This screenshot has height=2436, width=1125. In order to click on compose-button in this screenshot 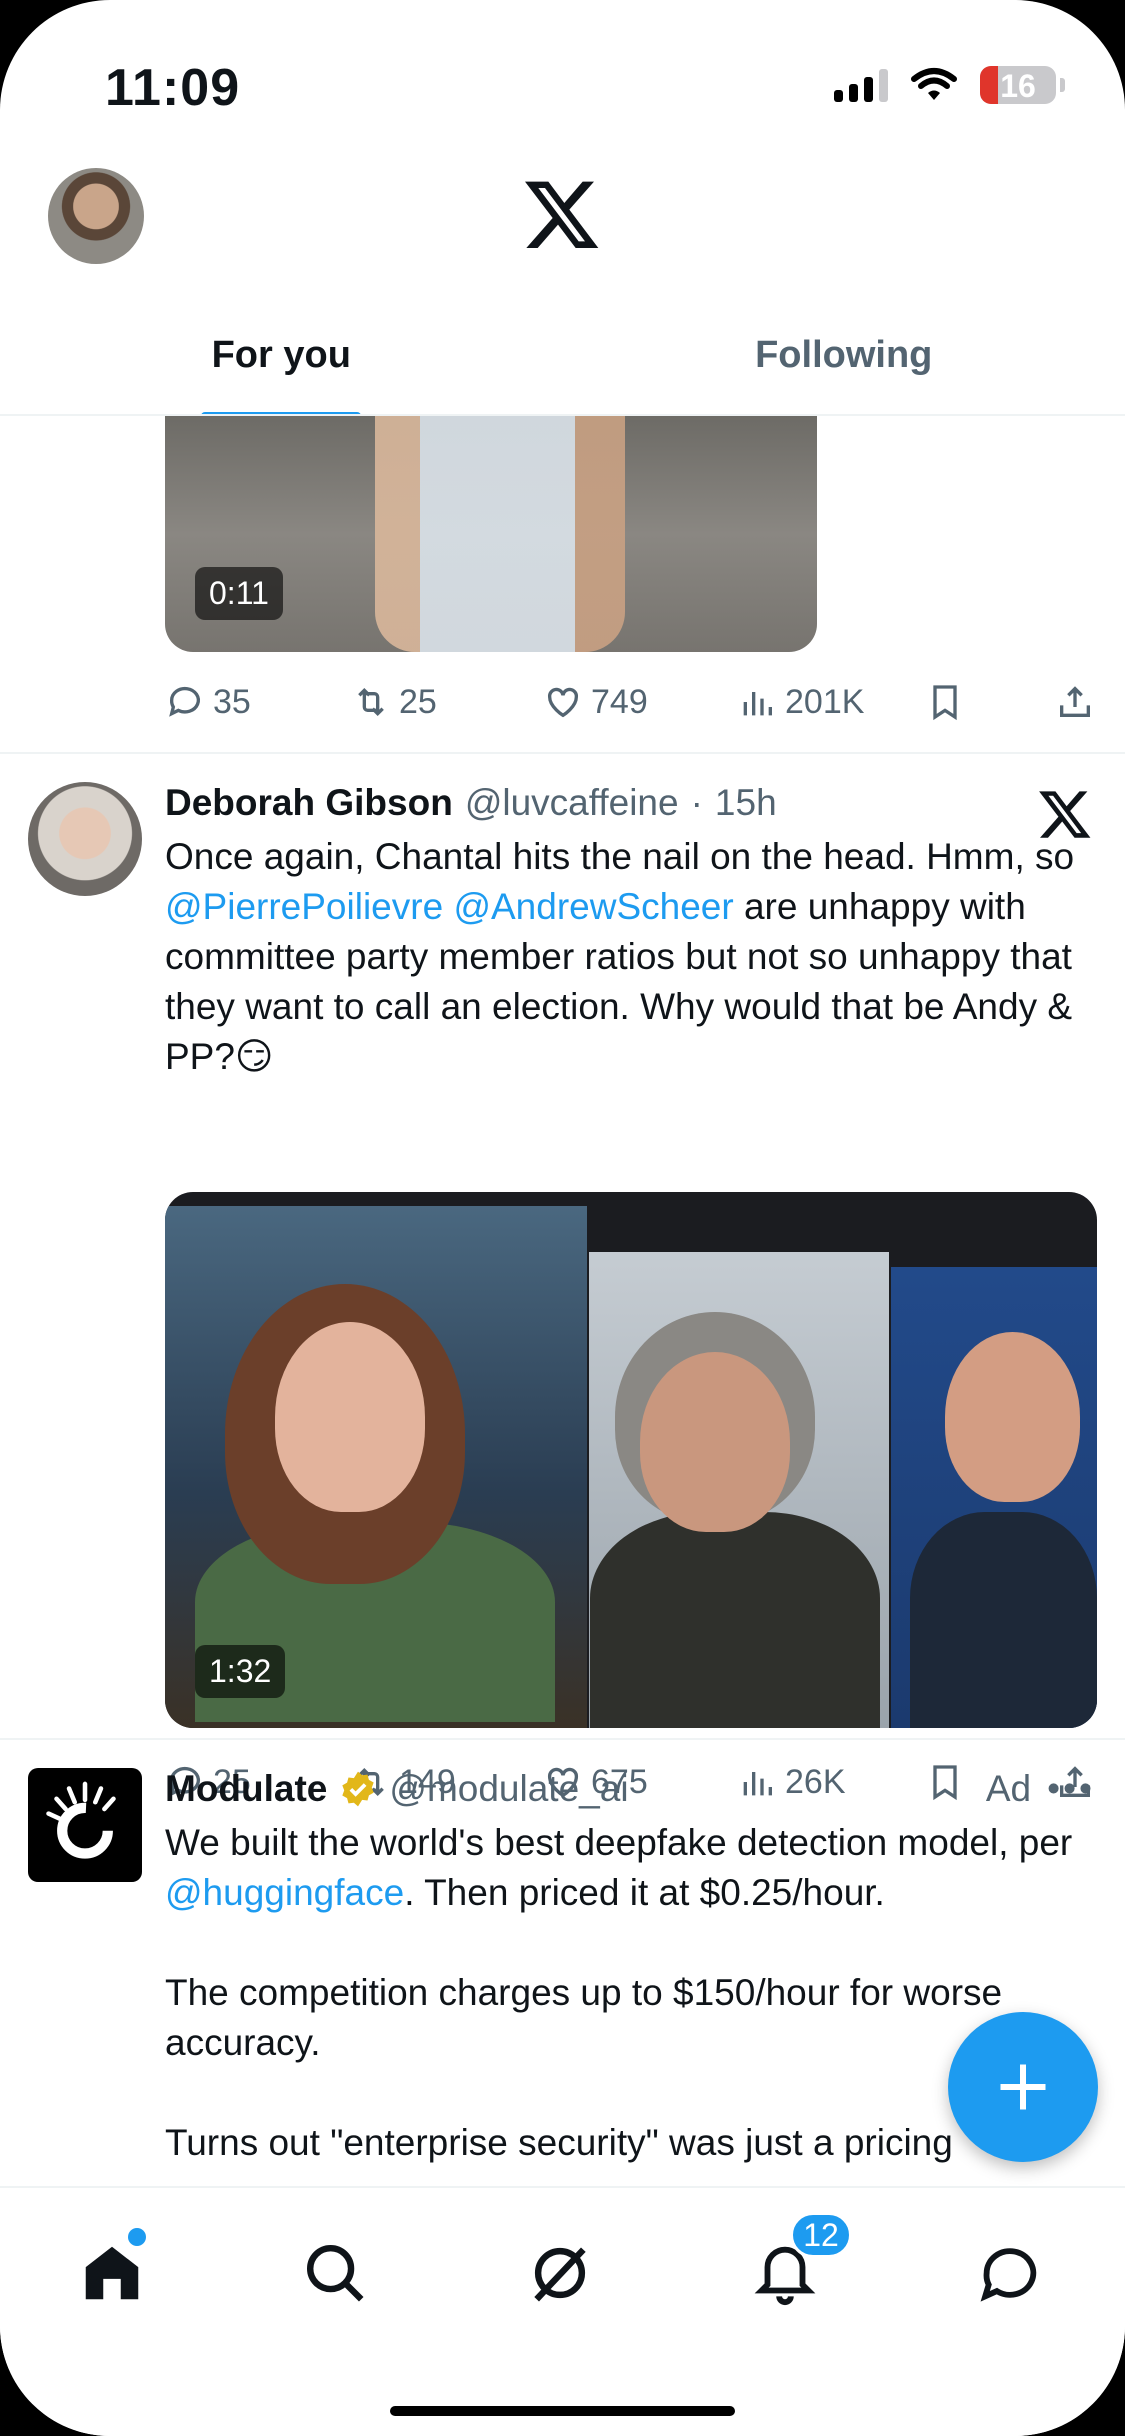, I will do `click(1023, 2087)`.